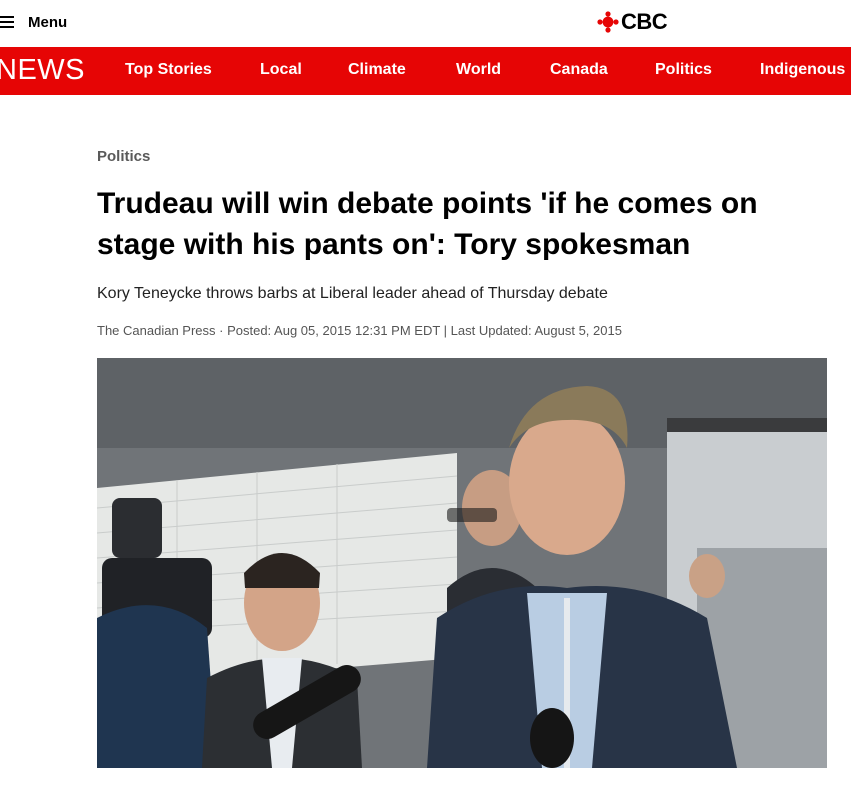  I want to click on nav-item-local: Local, so click(281, 70).